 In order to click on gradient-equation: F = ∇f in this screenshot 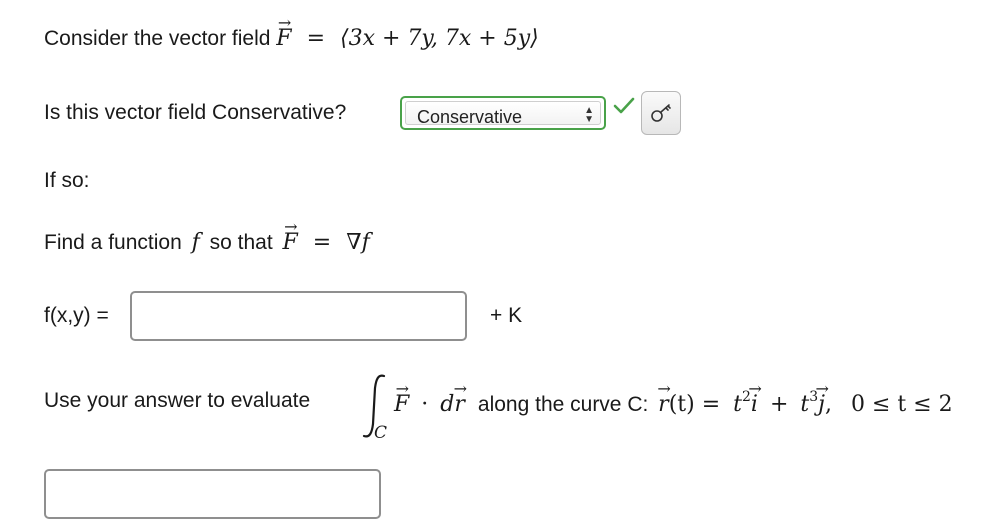, I will do `click(324, 242)`.